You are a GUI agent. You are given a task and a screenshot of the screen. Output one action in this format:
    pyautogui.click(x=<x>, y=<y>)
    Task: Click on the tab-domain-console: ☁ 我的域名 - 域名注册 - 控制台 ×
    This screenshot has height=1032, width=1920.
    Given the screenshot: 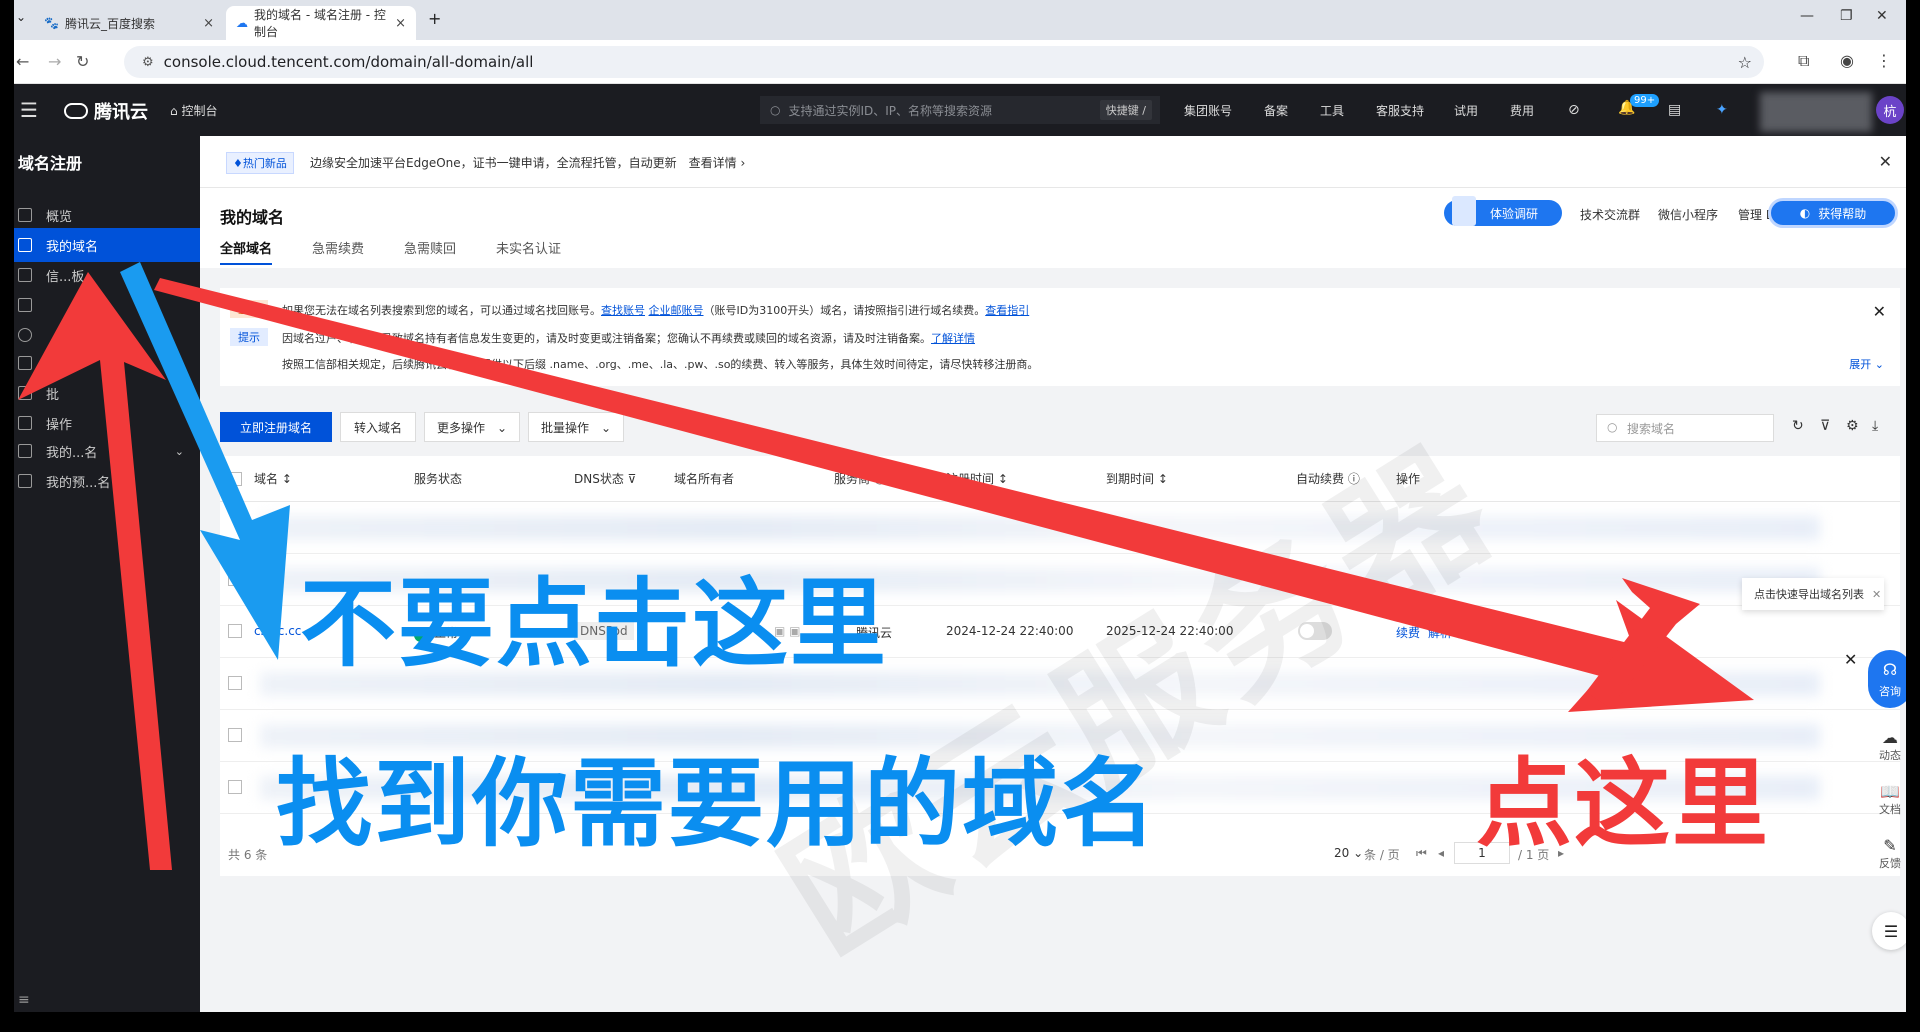 What is the action you would take?
    pyautogui.click(x=321, y=23)
    